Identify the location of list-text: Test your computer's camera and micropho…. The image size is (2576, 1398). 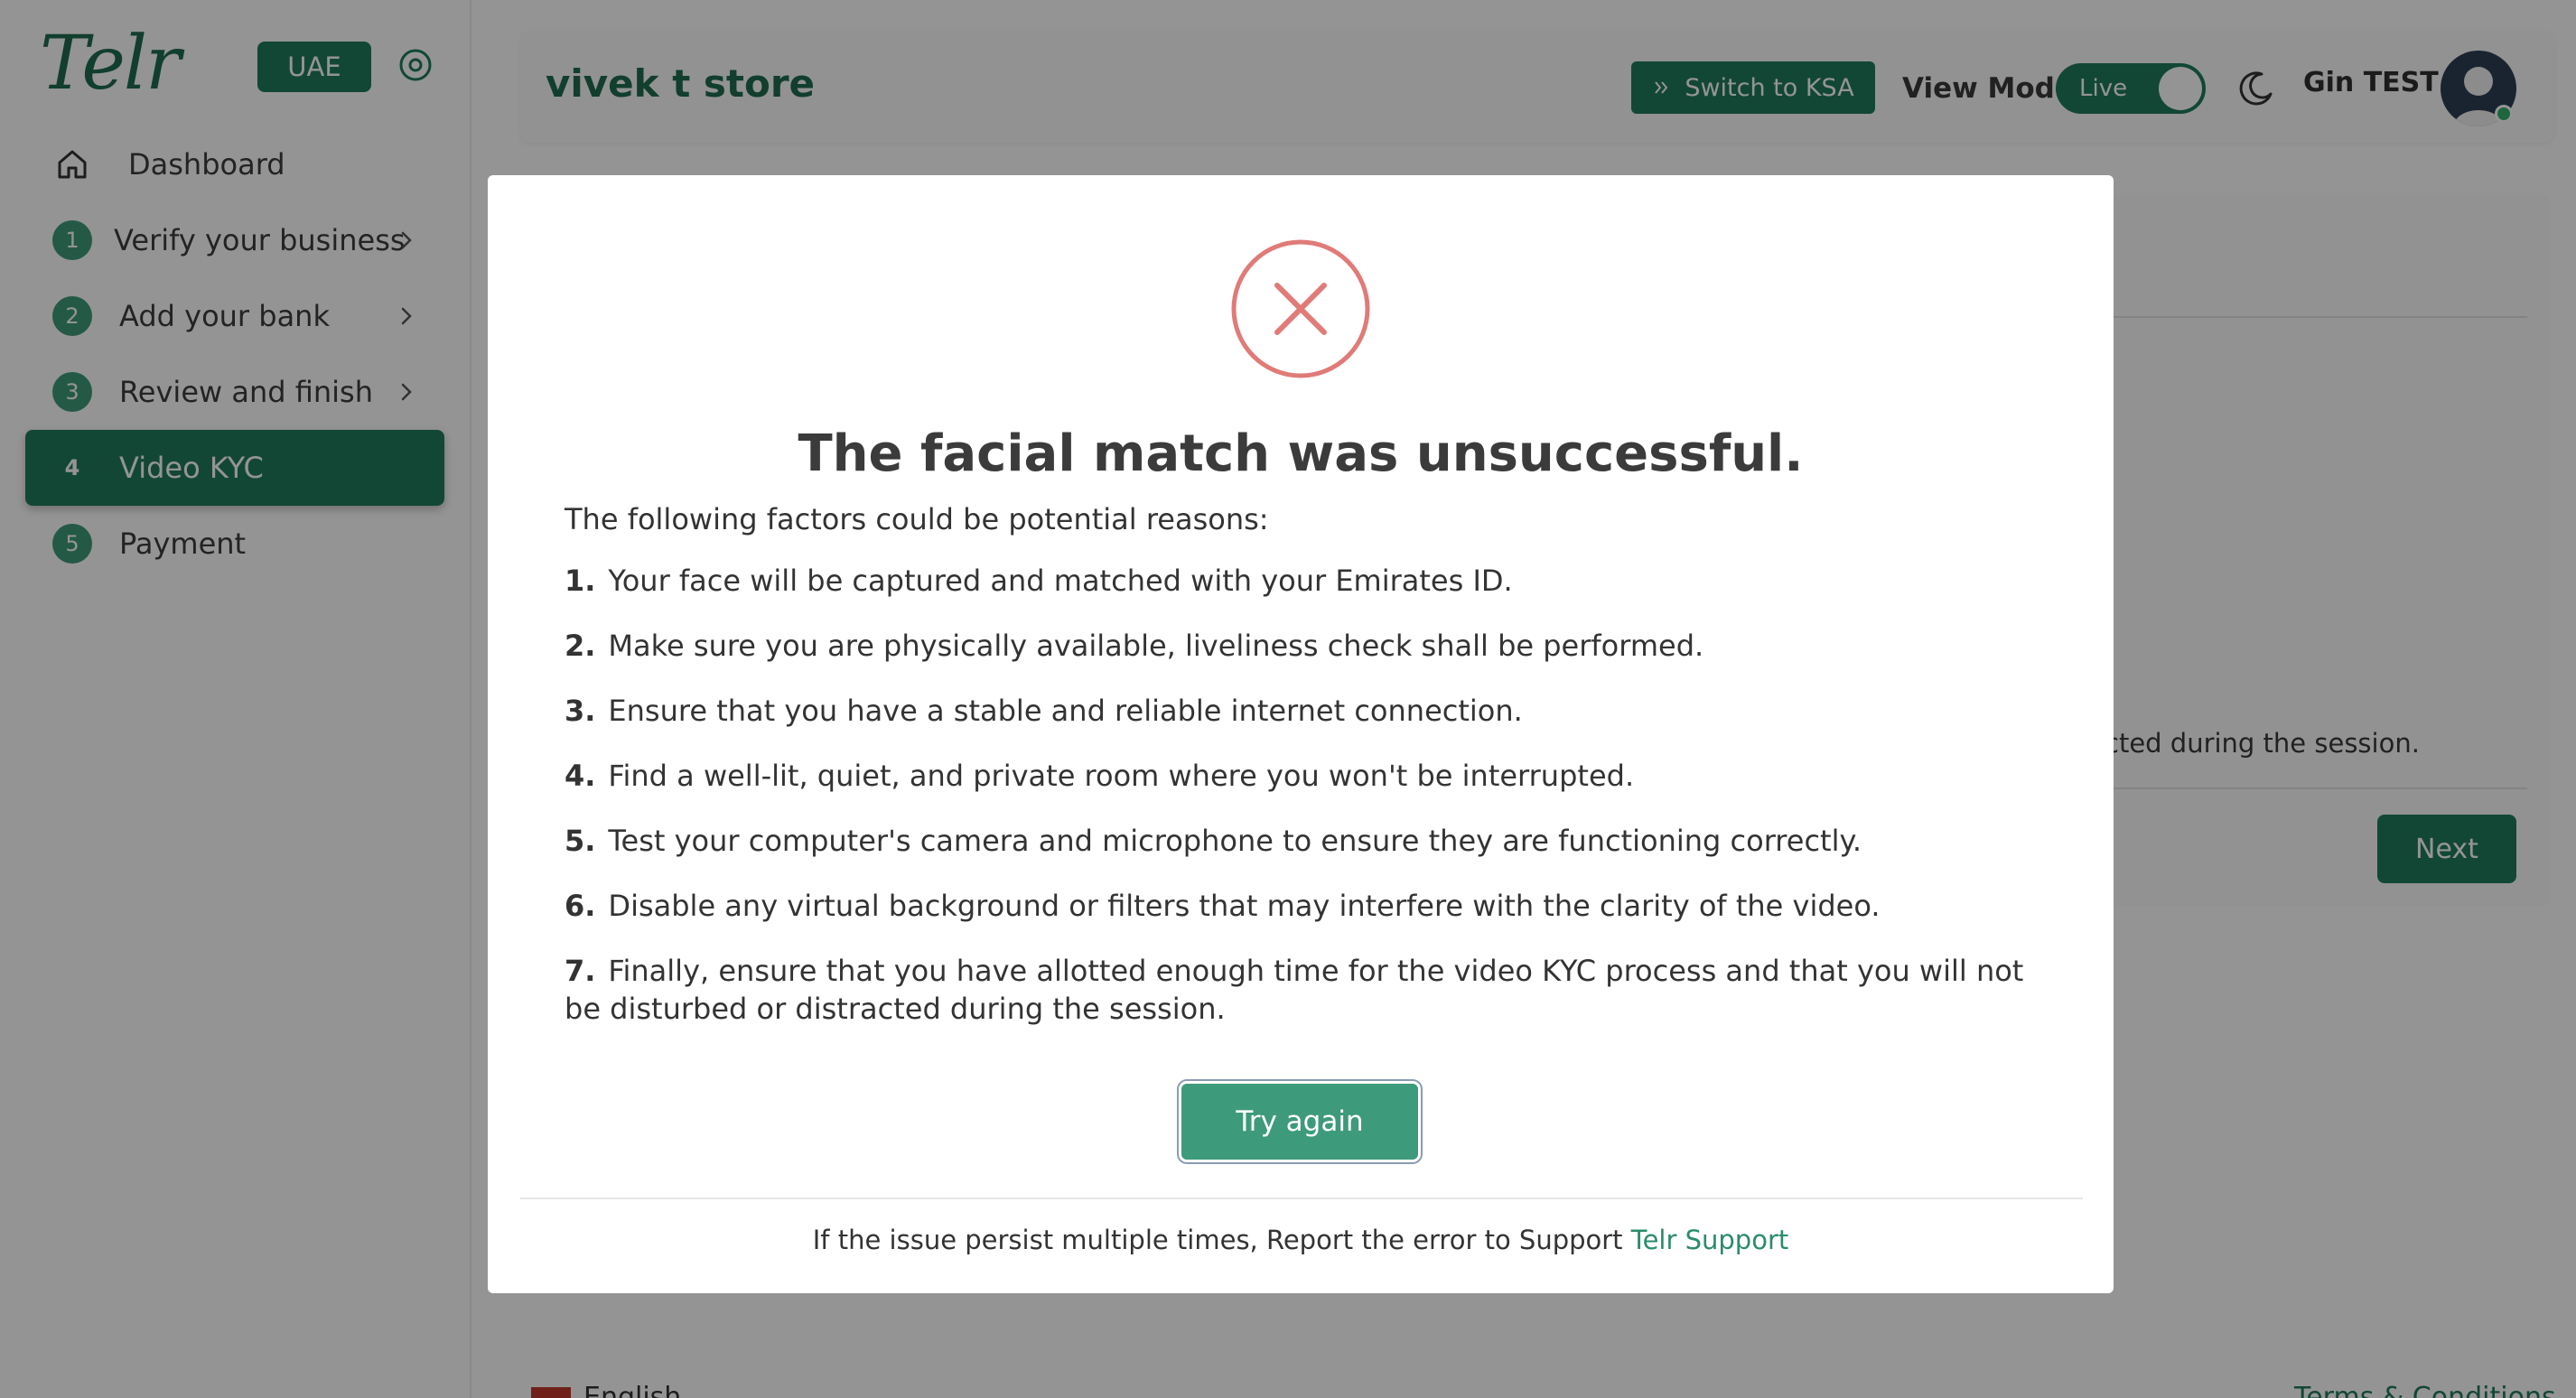
(1235, 841).